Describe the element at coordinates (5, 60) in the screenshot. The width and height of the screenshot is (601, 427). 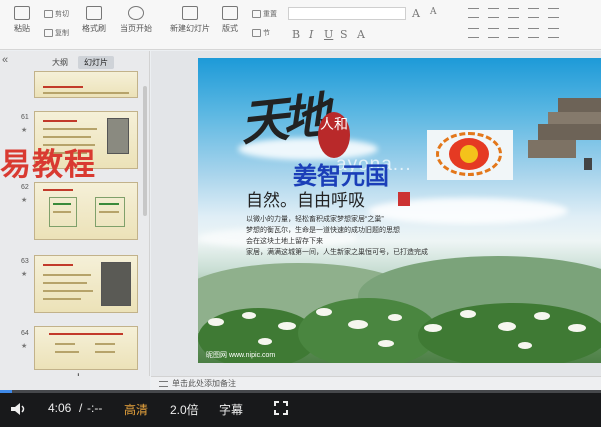
I see `collapse-icon: «` at that location.